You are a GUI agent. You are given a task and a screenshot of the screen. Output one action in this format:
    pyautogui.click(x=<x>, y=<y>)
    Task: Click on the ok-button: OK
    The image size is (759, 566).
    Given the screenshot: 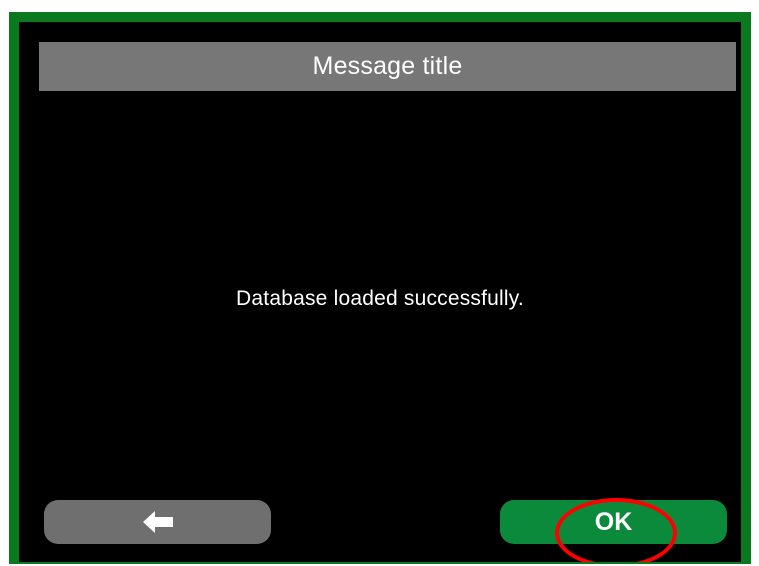 What is the action you would take?
    pyautogui.click(x=613, y=522)
    